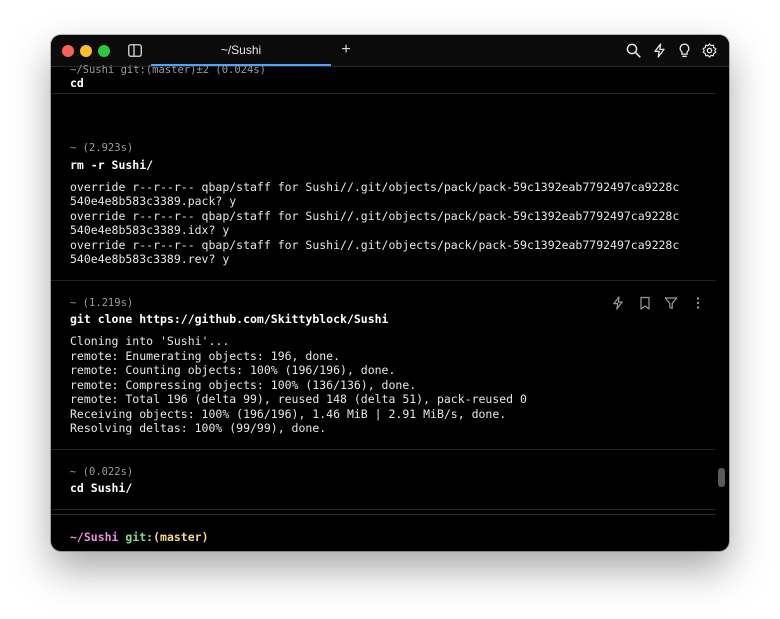 The width and height of the screenshot is (780, 619). What do you see at coordinates (709, 50) in the screenshot?
I see `gear-icon` at bounding box center [709, 50].